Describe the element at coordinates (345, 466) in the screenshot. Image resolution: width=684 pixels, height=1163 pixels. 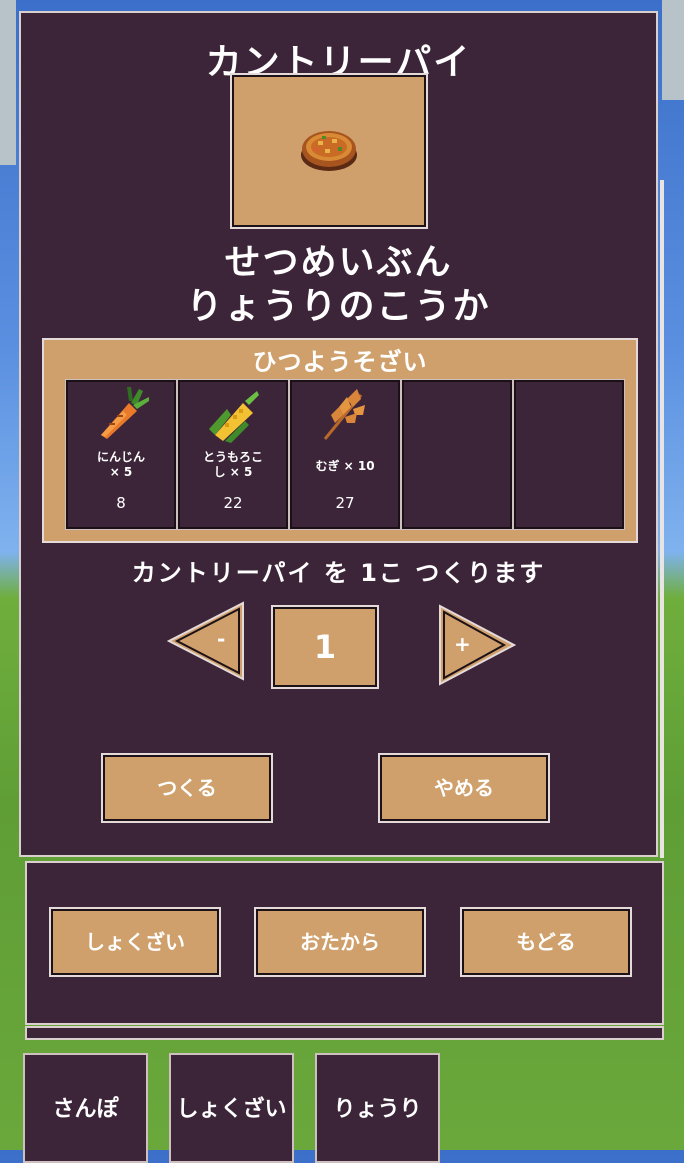
I see `material-name: むぎ × 10` at that location.